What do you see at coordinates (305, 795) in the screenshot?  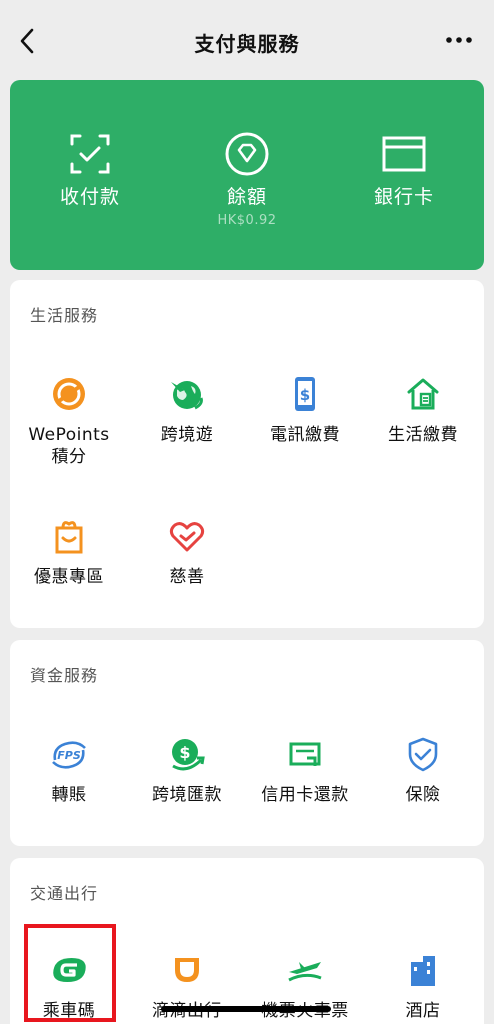 I see `service-label: 信用卡還款` at bounding box center [305, 795].